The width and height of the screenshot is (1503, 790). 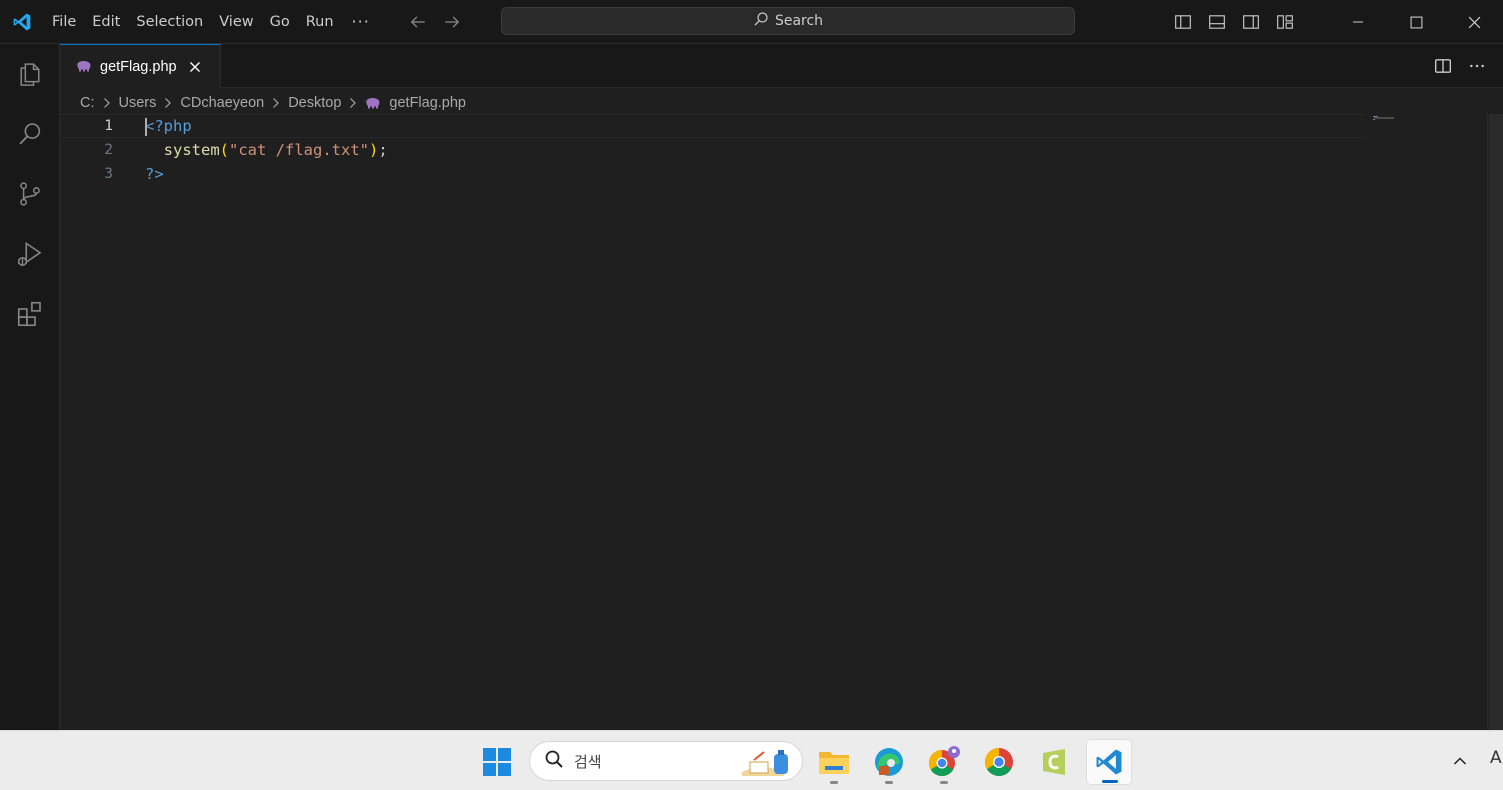 I want to click on chevron-up-icon, so click(x=1460, y=761).